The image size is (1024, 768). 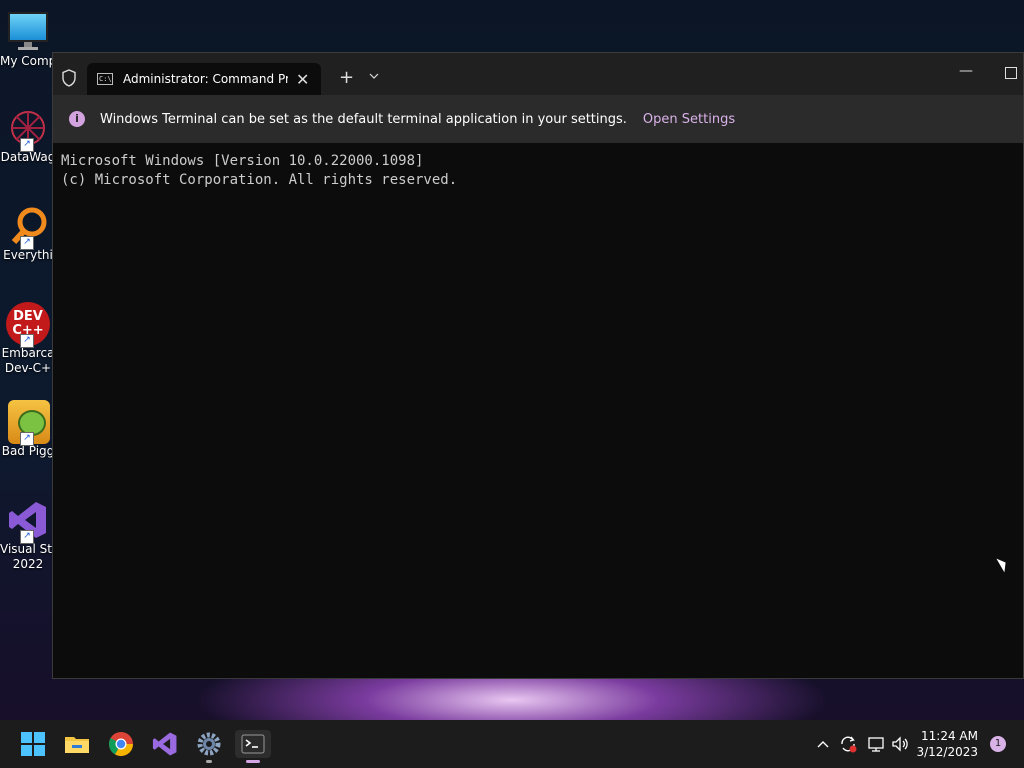 What do you see at coordinates (998, 744) in the screenshot?
I see `notification-badge: 1` at bounding box center [998, 744].